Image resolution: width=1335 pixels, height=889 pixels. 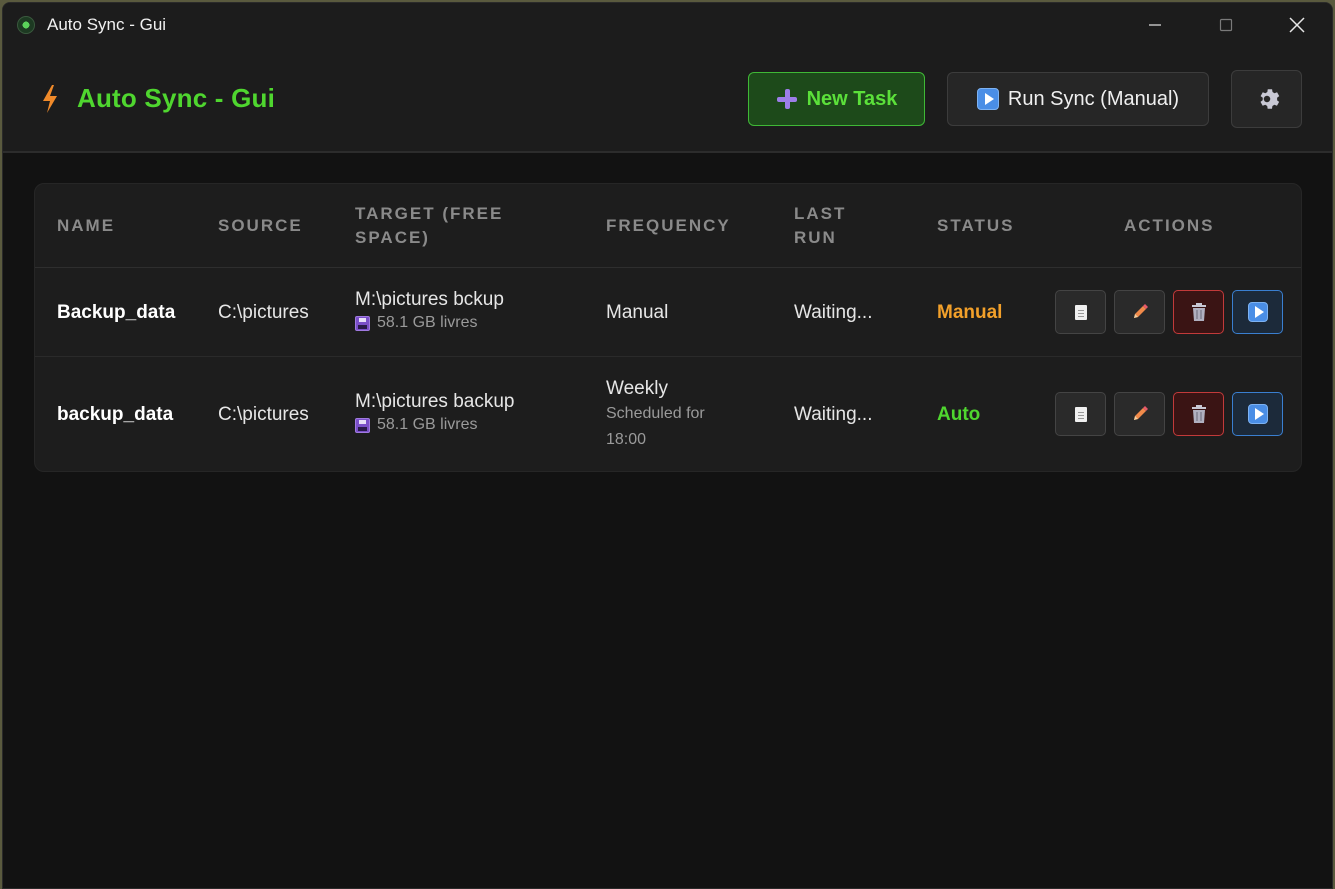 I want to click on column-header-actions: ACTIONS, so click(x=1169, y=225).